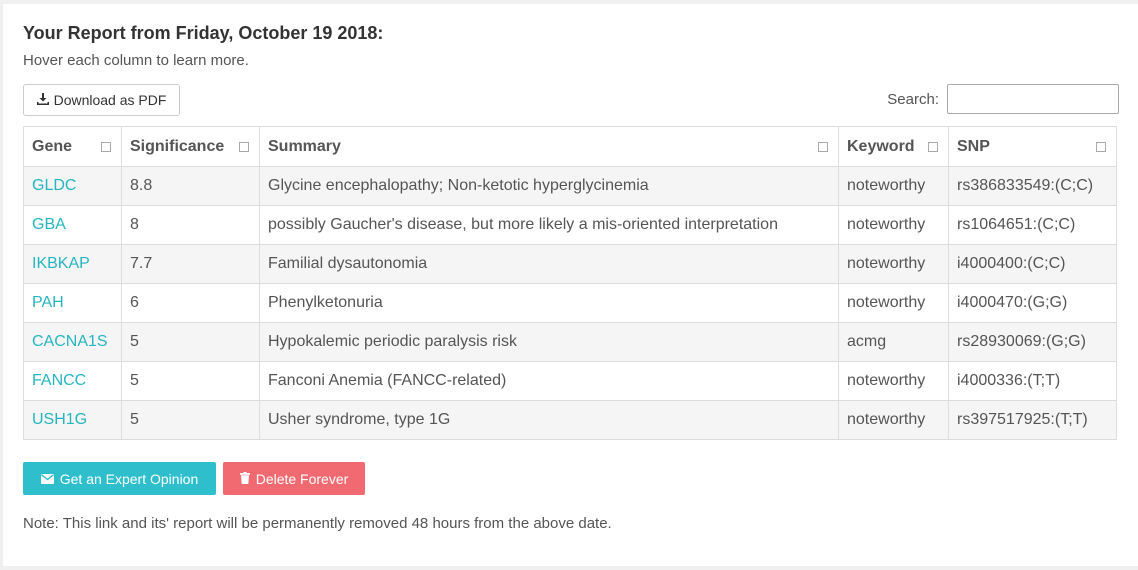 The height and width of the screenshot is (570, 1138). Describe the element at coordinates (549, 146) in the screenshot. I see `column-header-summary: Summary` at that location.